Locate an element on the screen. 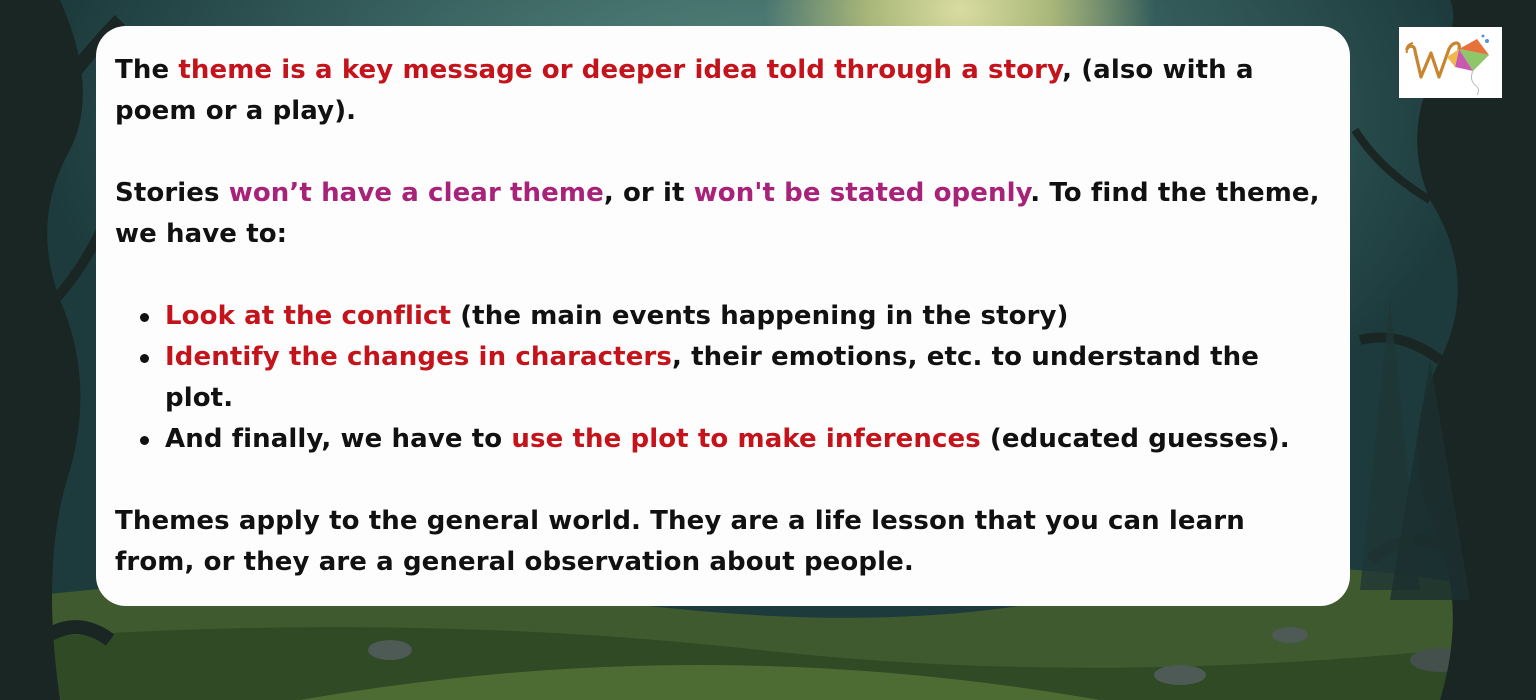 The height and width of the screenshot is (700, 1536). step-text: (the main events happening in the story) is located at coordinates (760, 316).